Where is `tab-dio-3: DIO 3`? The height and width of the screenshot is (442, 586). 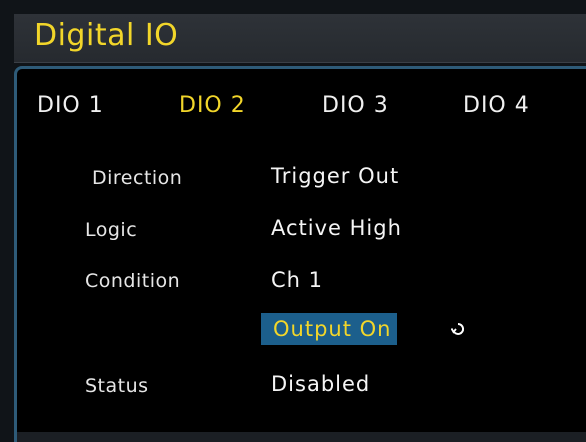 tab-dio-3: DIO 3 is located at coordinates (355, 105).